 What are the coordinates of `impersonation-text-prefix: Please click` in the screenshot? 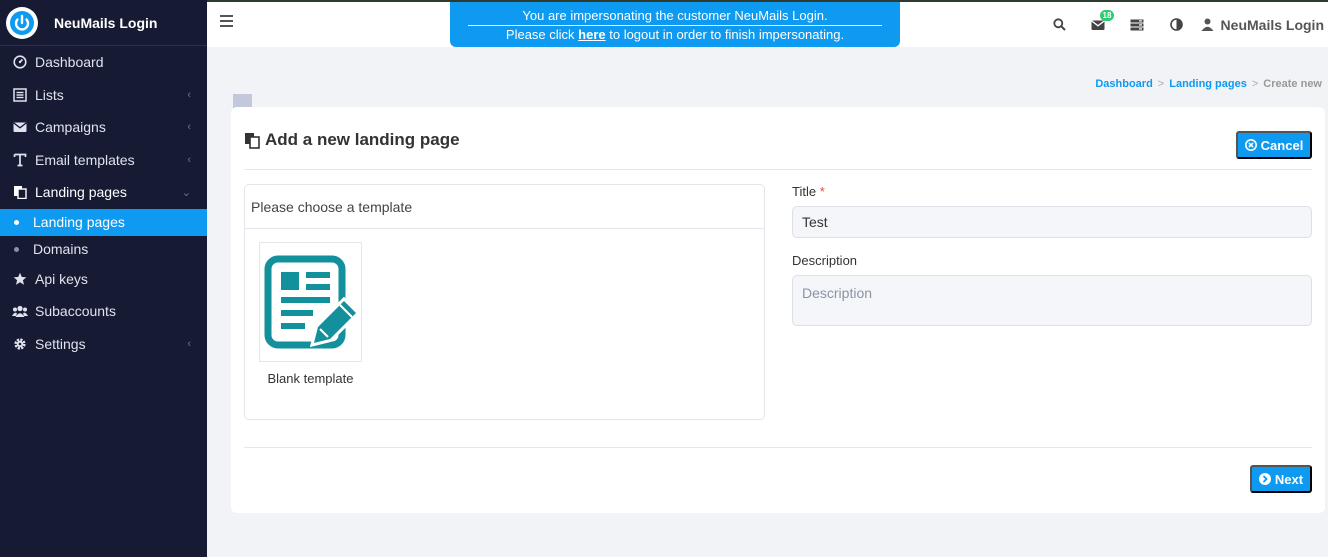 It's located at (542, 34).